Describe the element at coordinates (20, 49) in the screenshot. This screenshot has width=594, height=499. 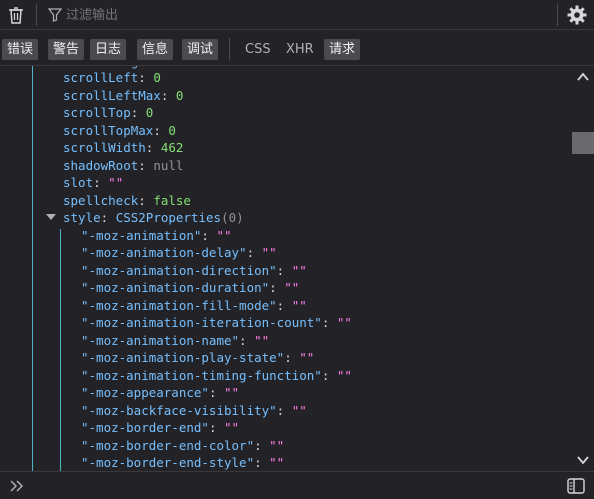
I see `filter-errors-button: 错误` at that location.